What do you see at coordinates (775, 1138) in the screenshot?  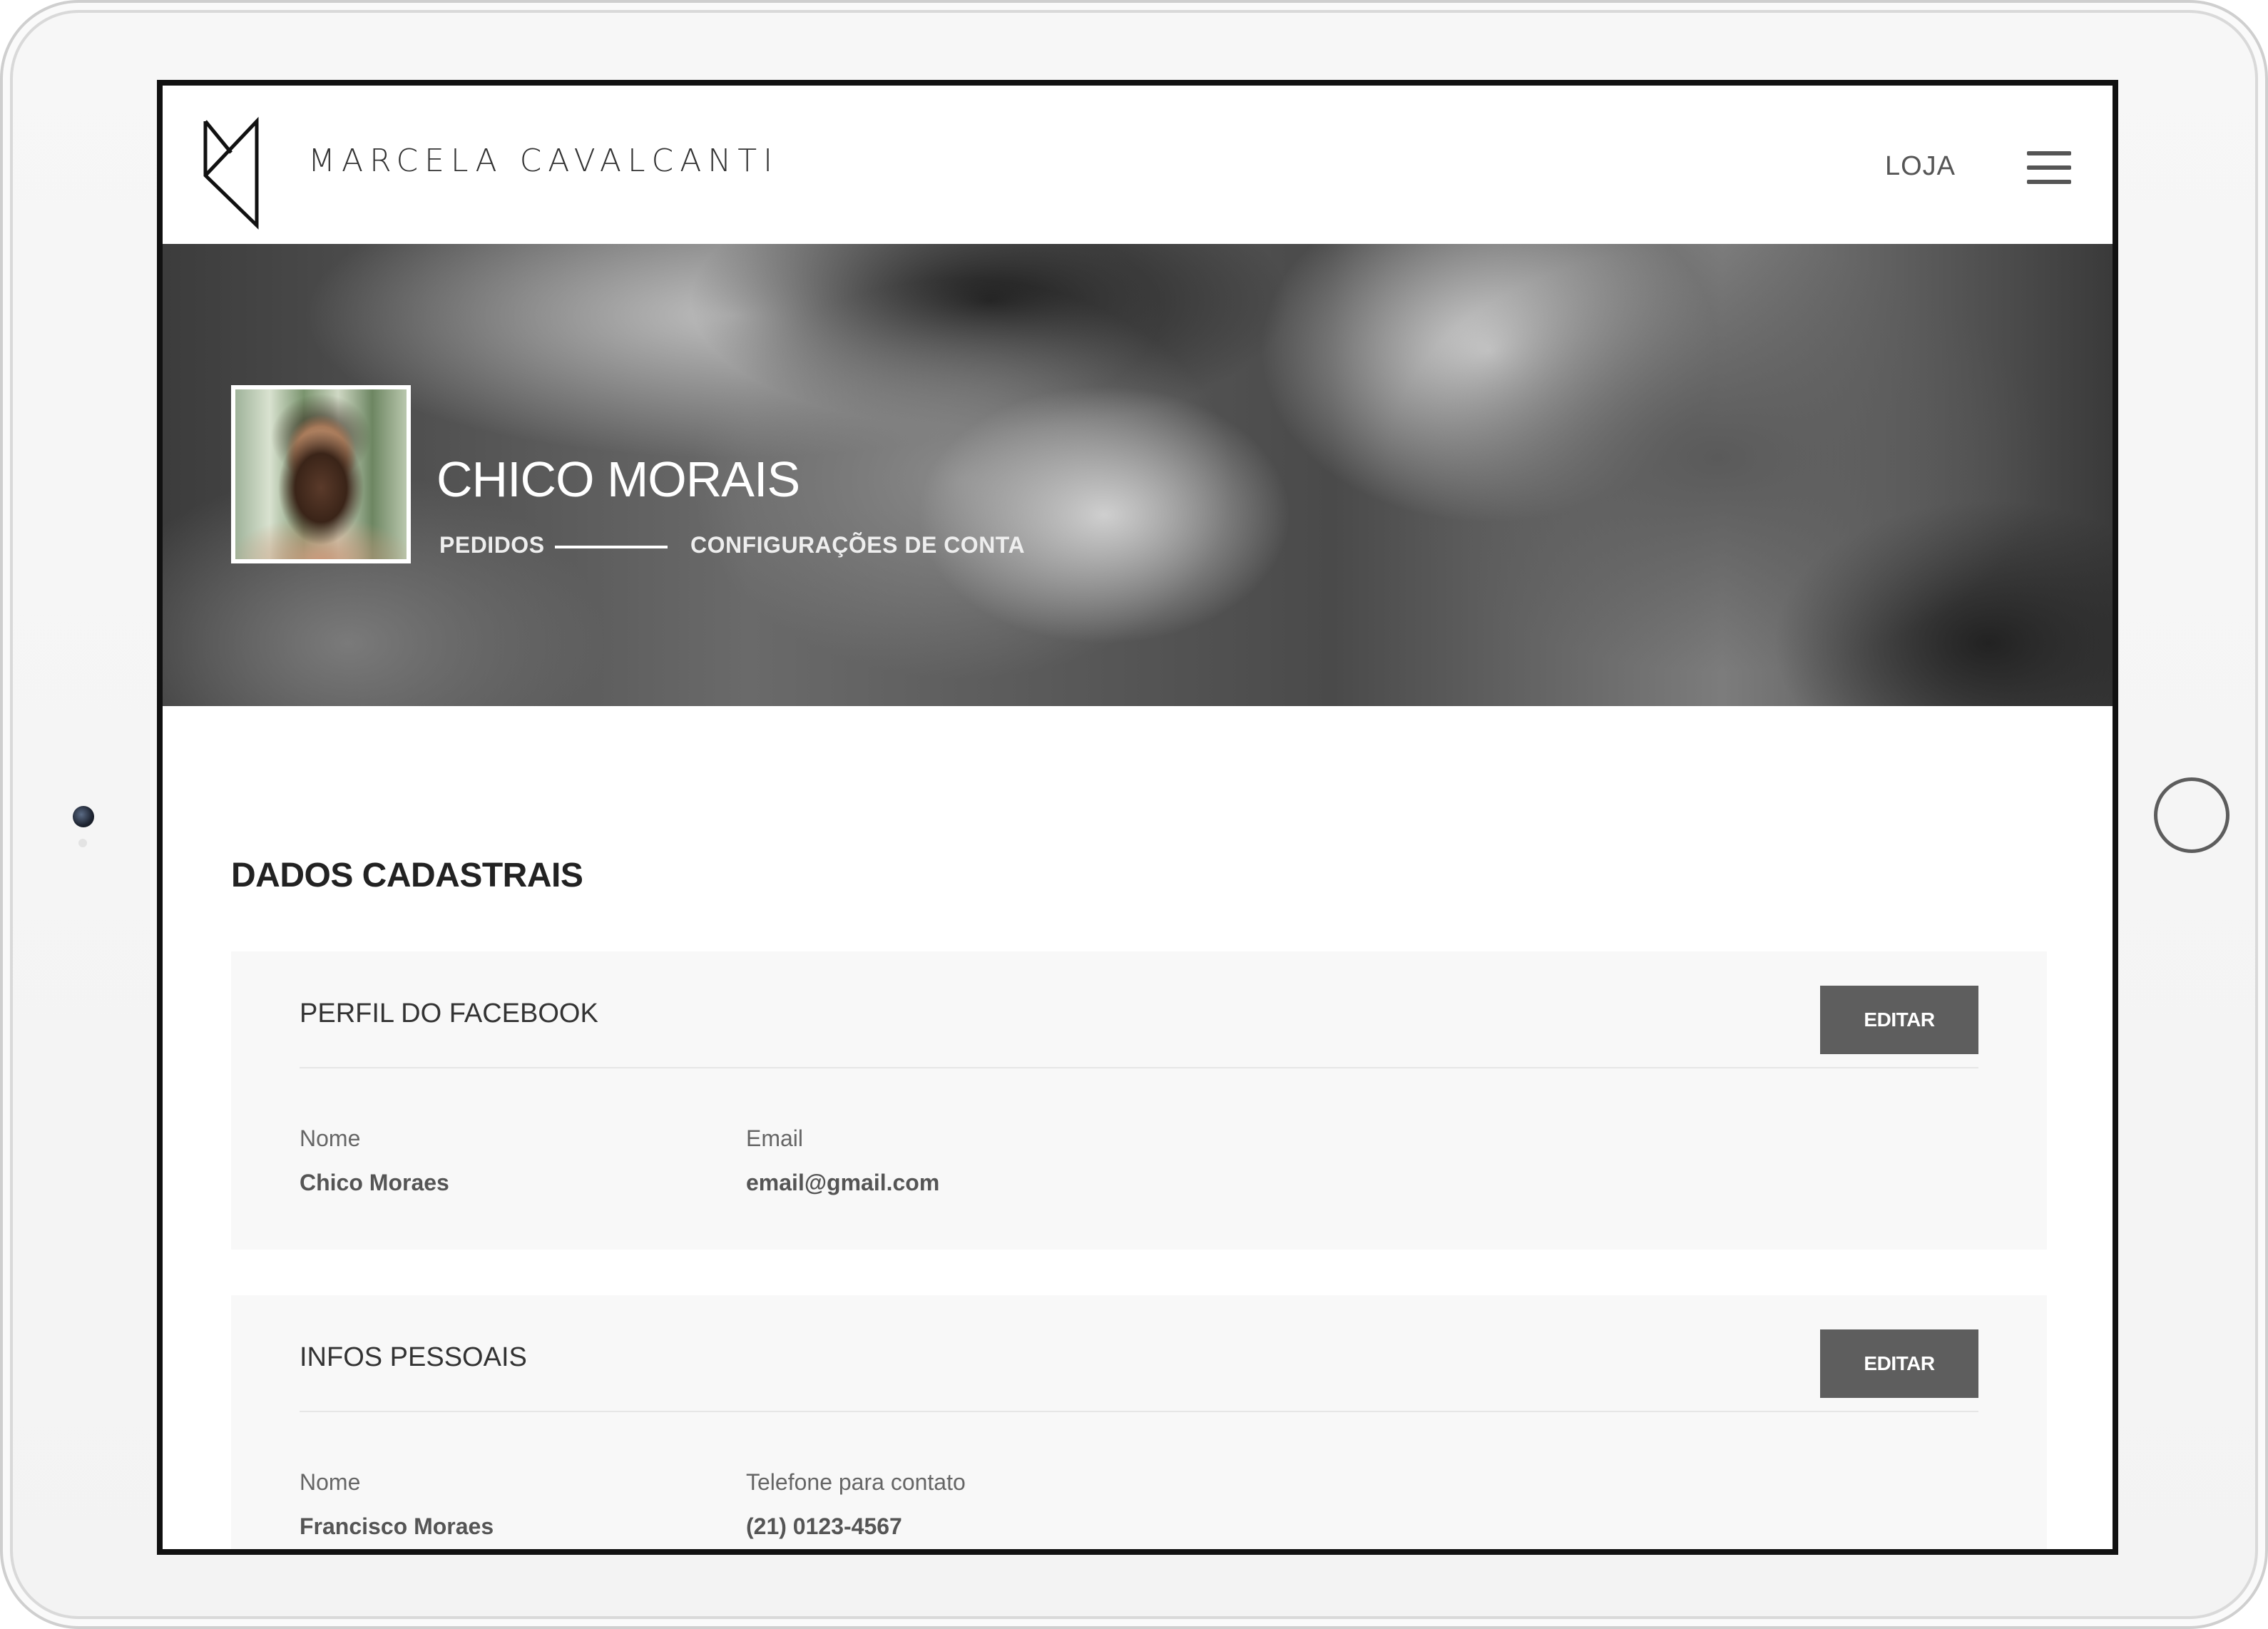 I see `email-label: Email` at bounding box center [775, 1138].